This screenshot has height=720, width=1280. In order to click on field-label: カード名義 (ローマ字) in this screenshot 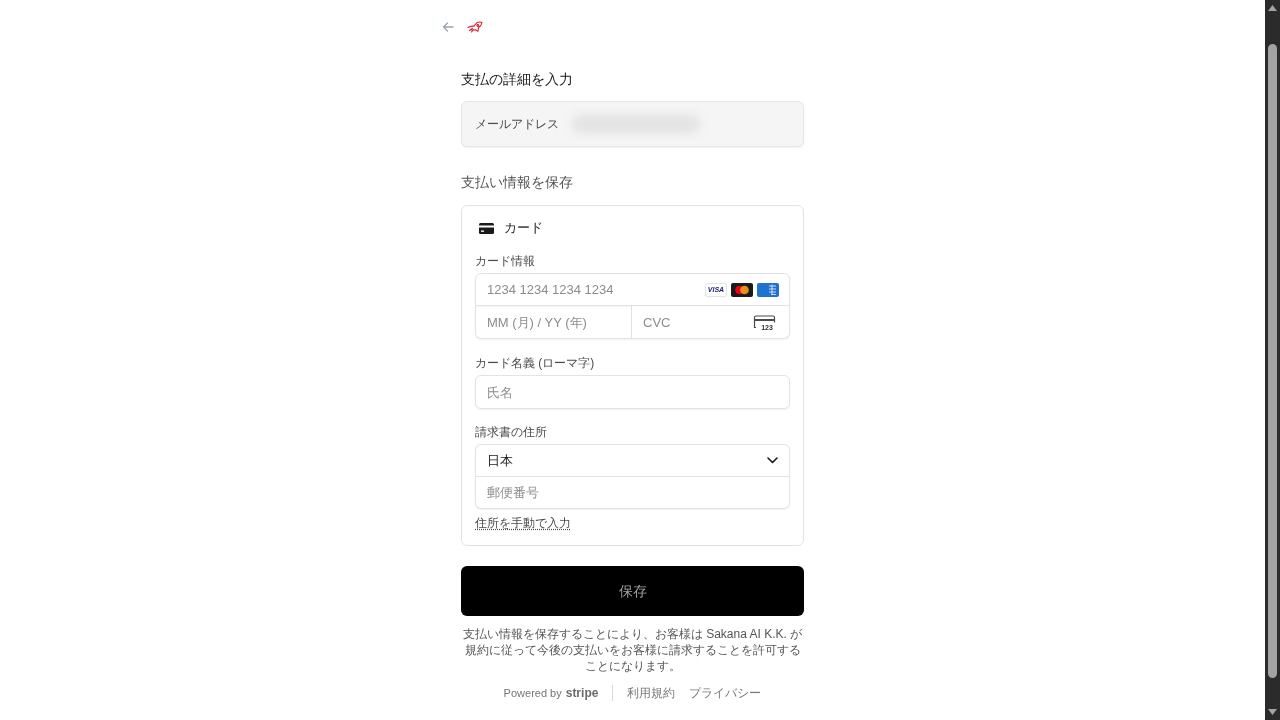, I will do `click(535, 363)`.